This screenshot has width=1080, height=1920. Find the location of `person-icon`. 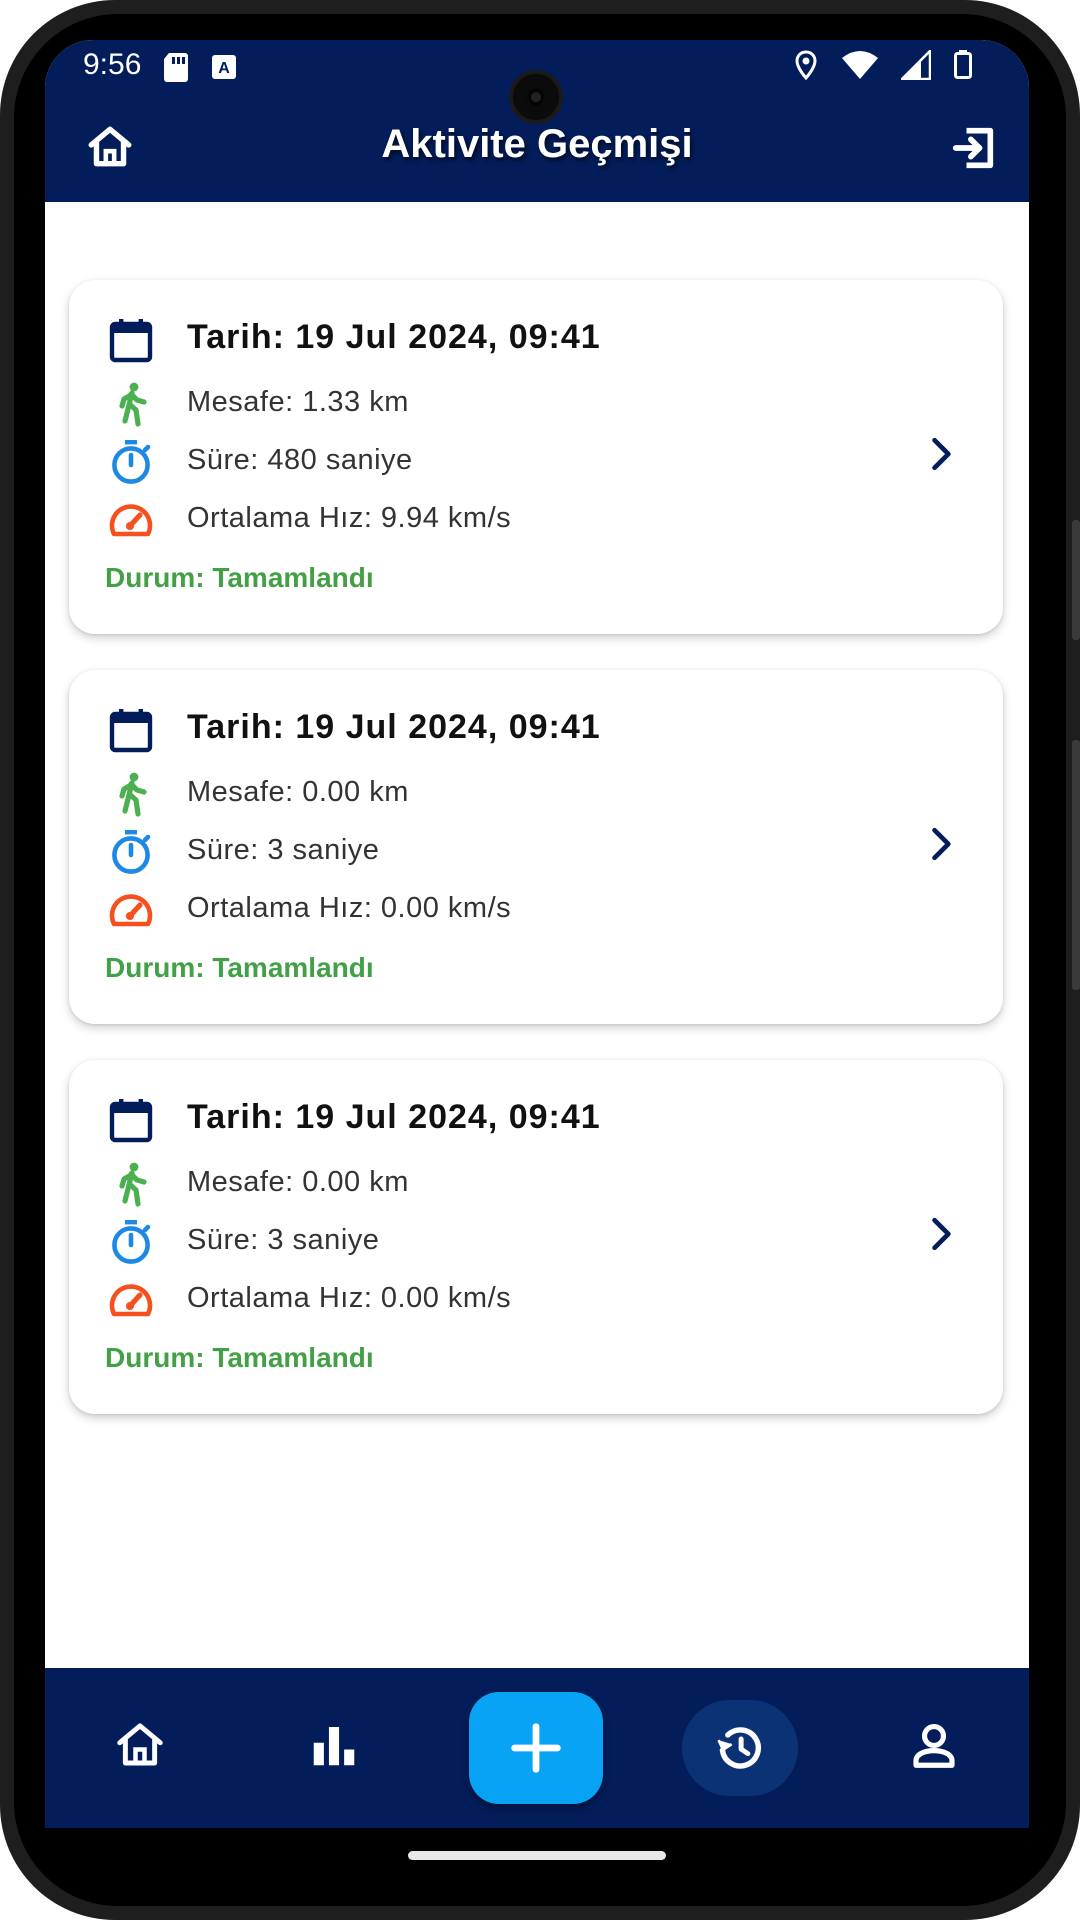

person-icon is located at coordinates (934, 1745).